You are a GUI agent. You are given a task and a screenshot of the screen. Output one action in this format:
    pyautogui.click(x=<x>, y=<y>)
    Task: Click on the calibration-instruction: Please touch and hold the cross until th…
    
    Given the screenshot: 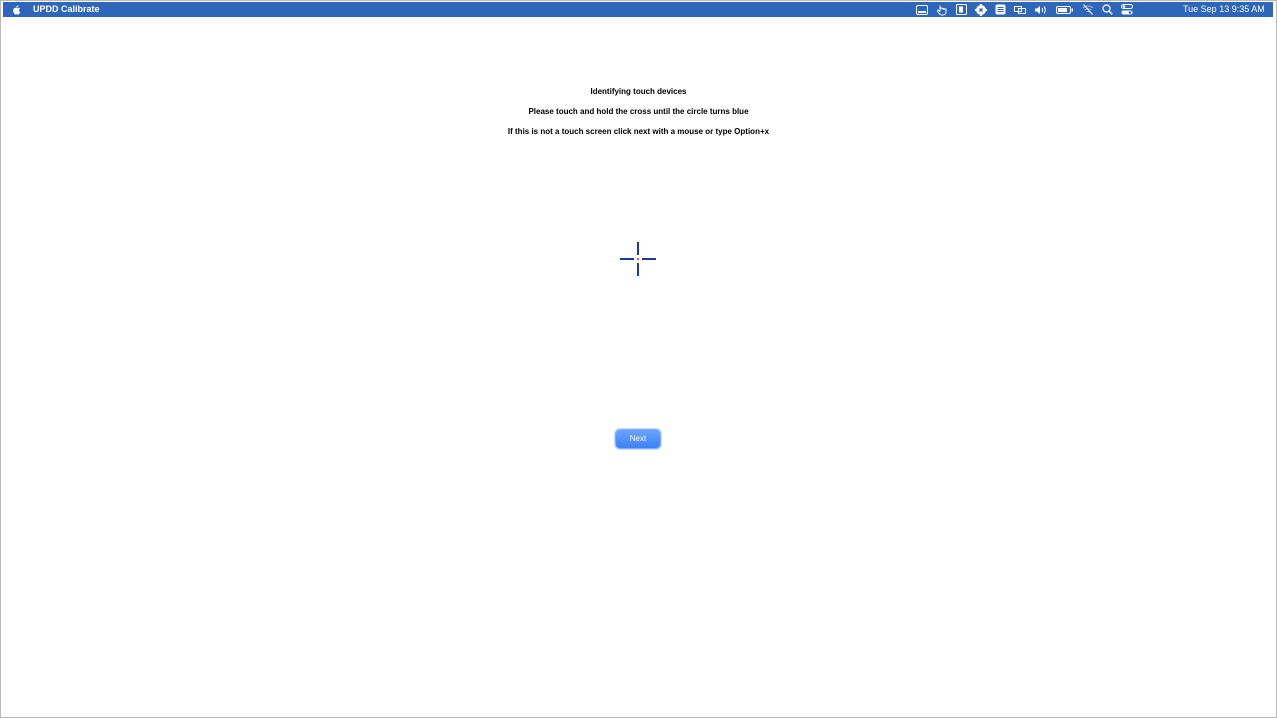 What is the action you would take?
    pyautogui.click(x=638, y=111)
    